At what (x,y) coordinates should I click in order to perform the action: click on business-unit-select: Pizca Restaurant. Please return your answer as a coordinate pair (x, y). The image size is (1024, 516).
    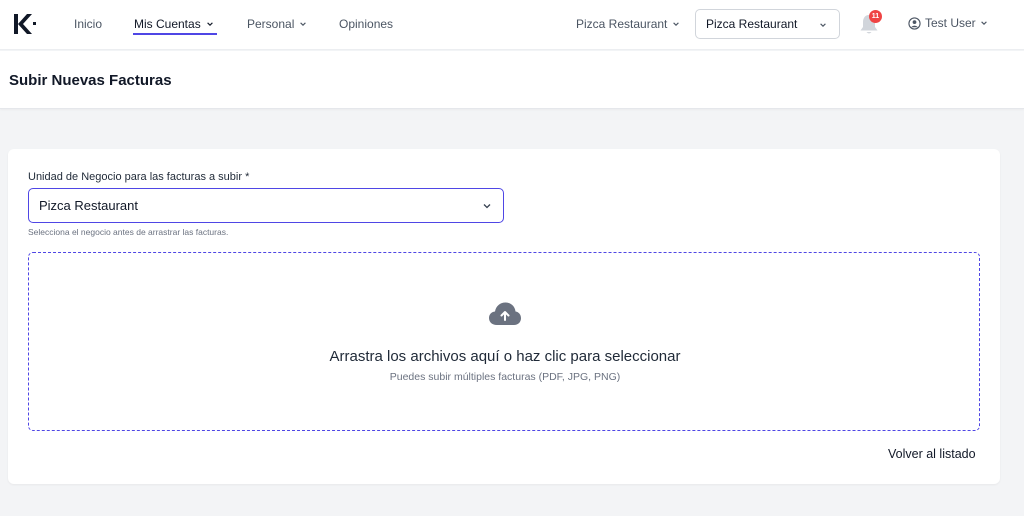
    Looking at the image, I should click on (266, 205).